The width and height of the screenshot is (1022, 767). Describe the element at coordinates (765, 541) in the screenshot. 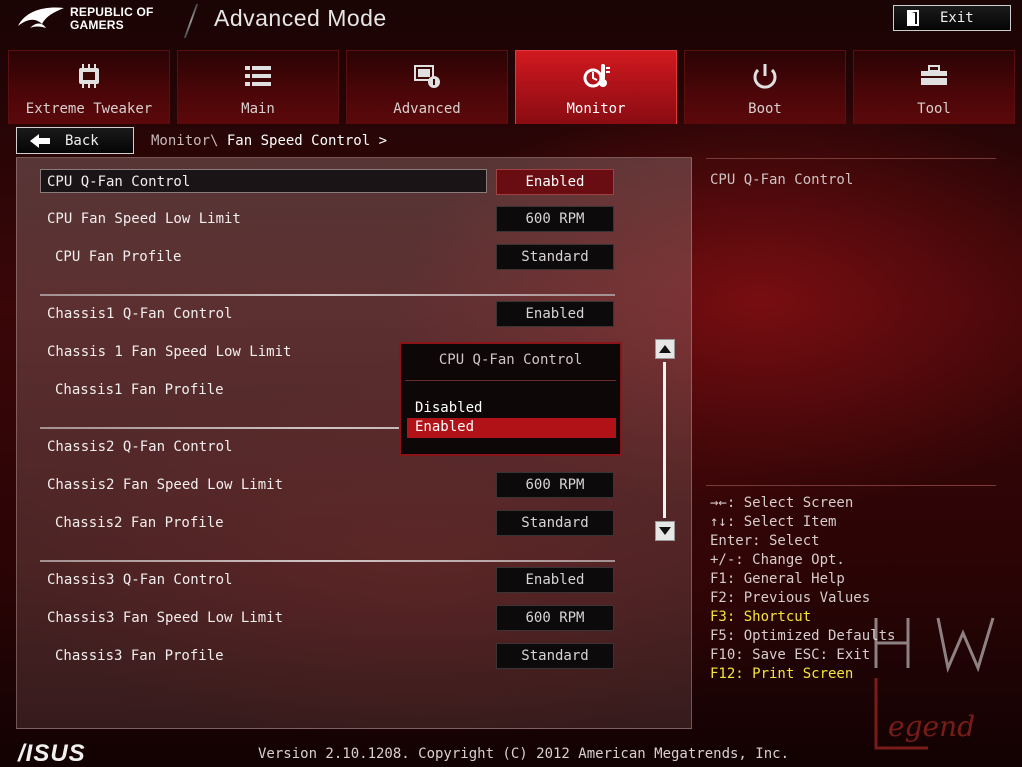

I see `key-hint: Enter: Select` at that location.